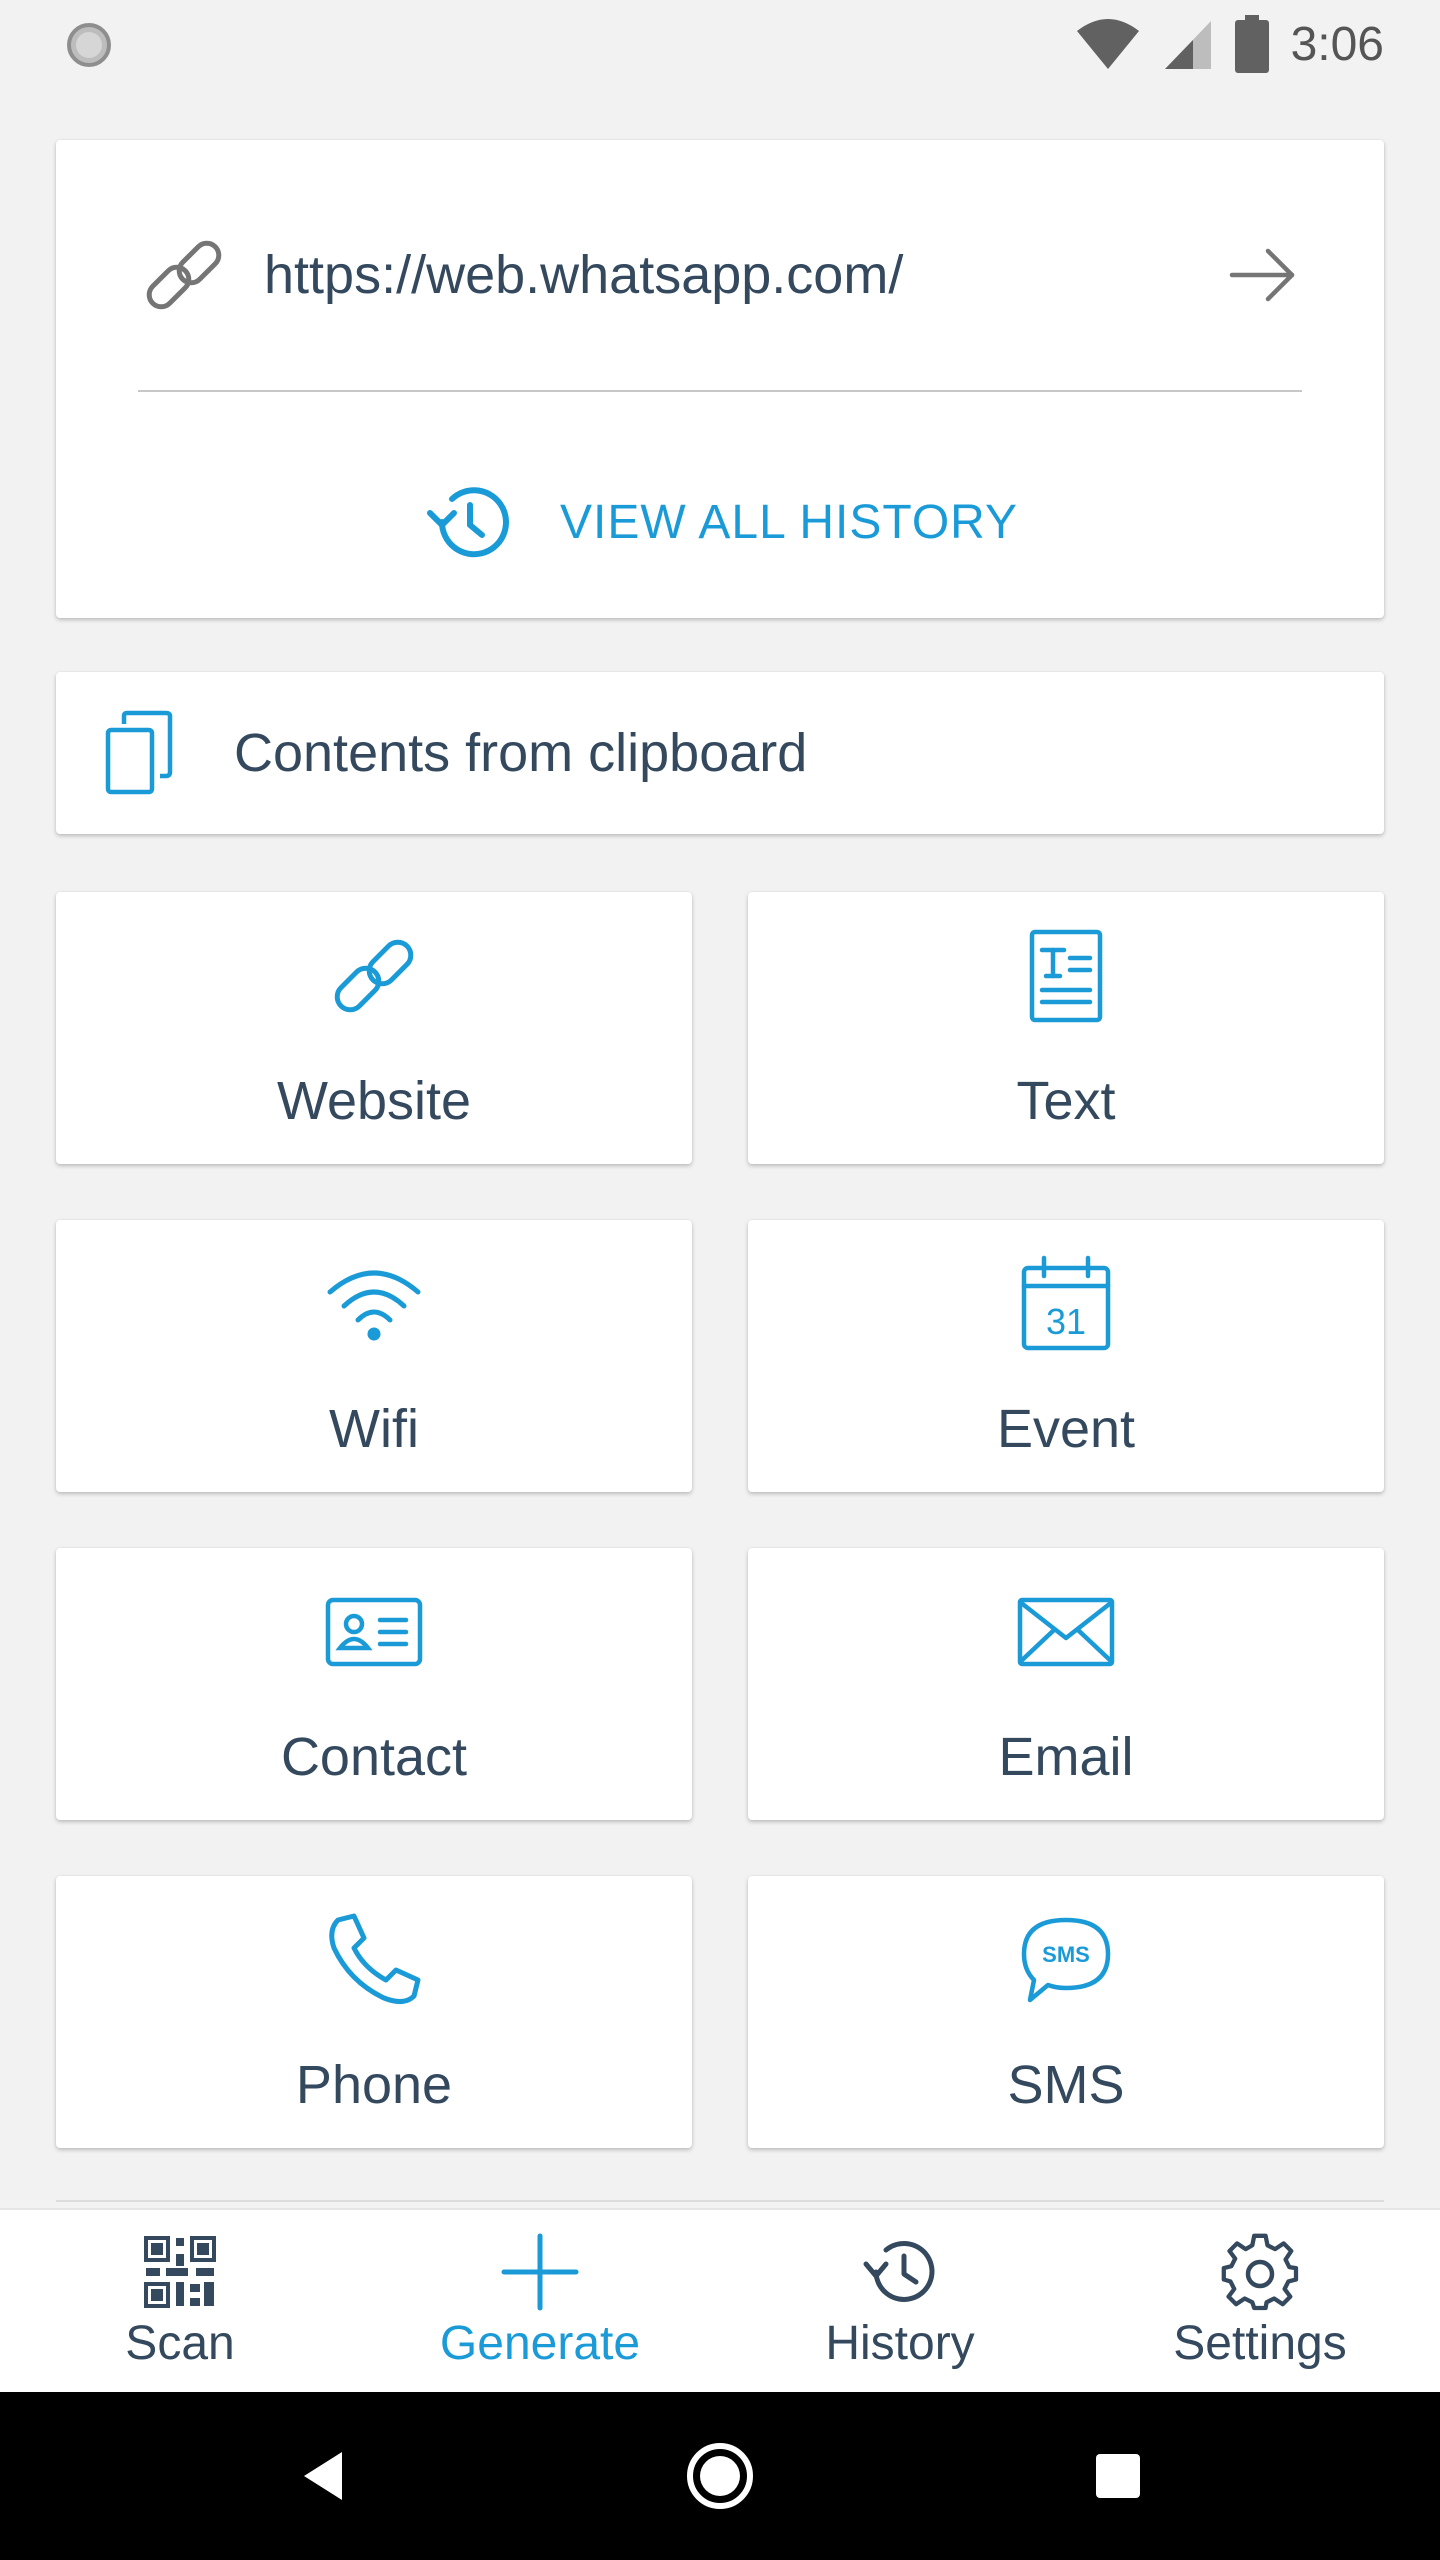 This screenshot has width=1440, height=2560. I want to click on tile-contact-label: Contact, so click(374, 1757).